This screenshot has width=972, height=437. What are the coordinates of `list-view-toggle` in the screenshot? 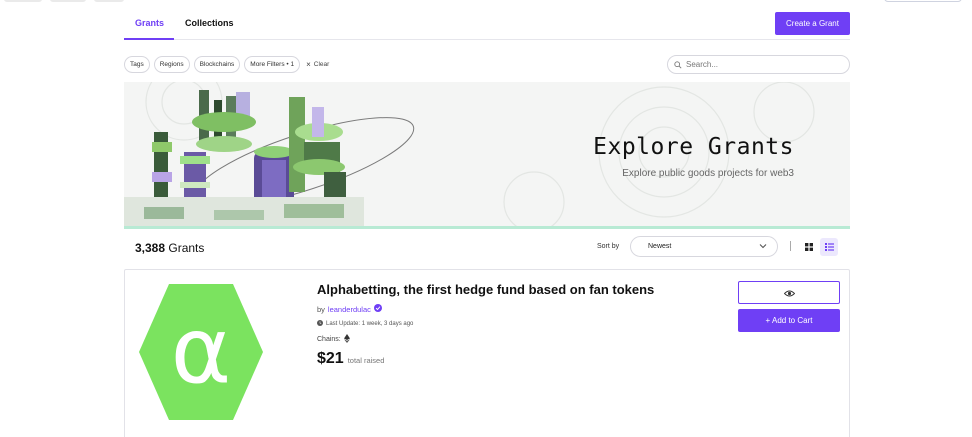 It's located at (829, 247).